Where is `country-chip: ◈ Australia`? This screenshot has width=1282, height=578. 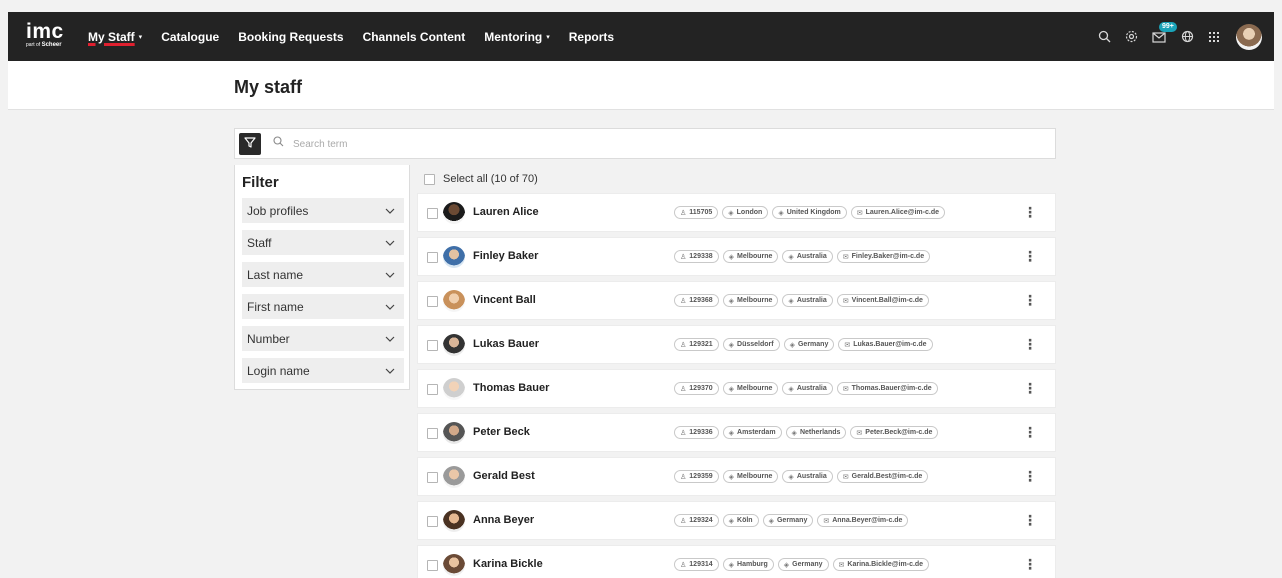
country-chip: ◈ Australia is located at coordinates (807, 388).